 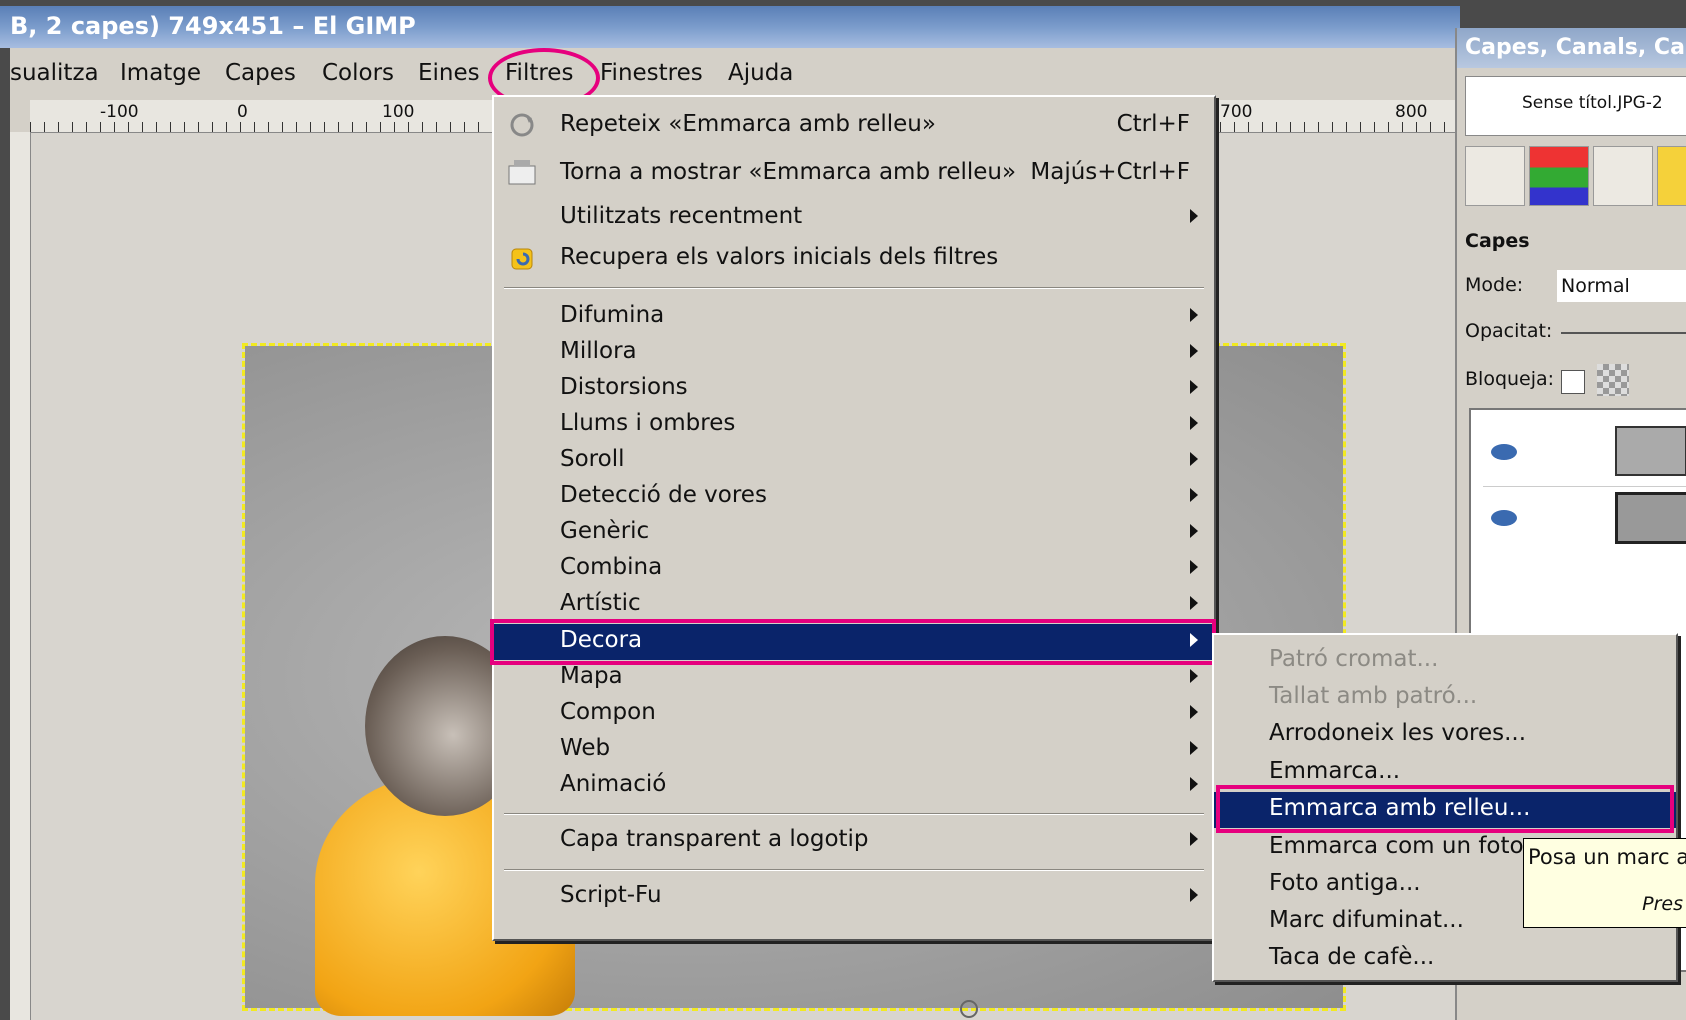 What do you see at coordinates (1662, 904) in the screenshot?
I see `tooltip-hint: Pres` at bounding box center [1662, 904].